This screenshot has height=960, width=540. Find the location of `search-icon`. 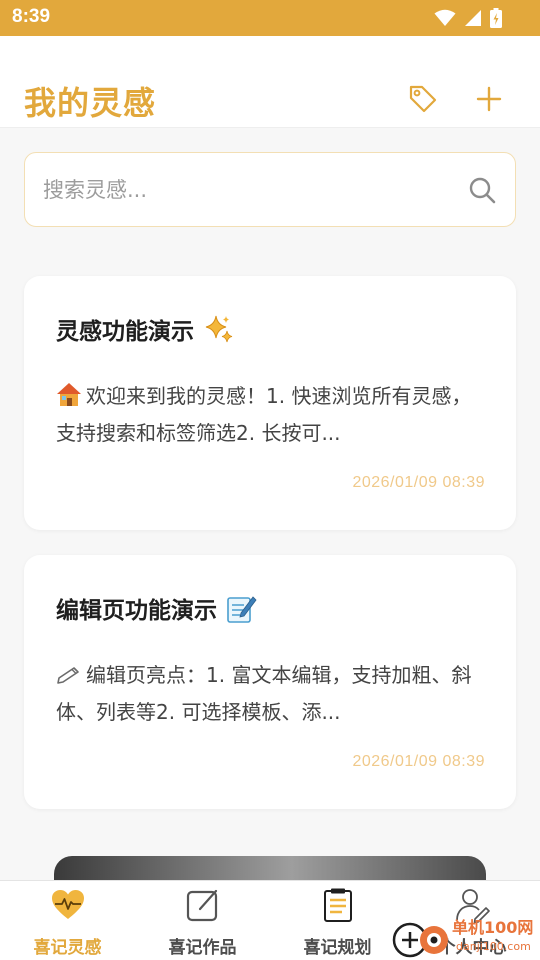

search-icon is located at coordinates (482, 190).